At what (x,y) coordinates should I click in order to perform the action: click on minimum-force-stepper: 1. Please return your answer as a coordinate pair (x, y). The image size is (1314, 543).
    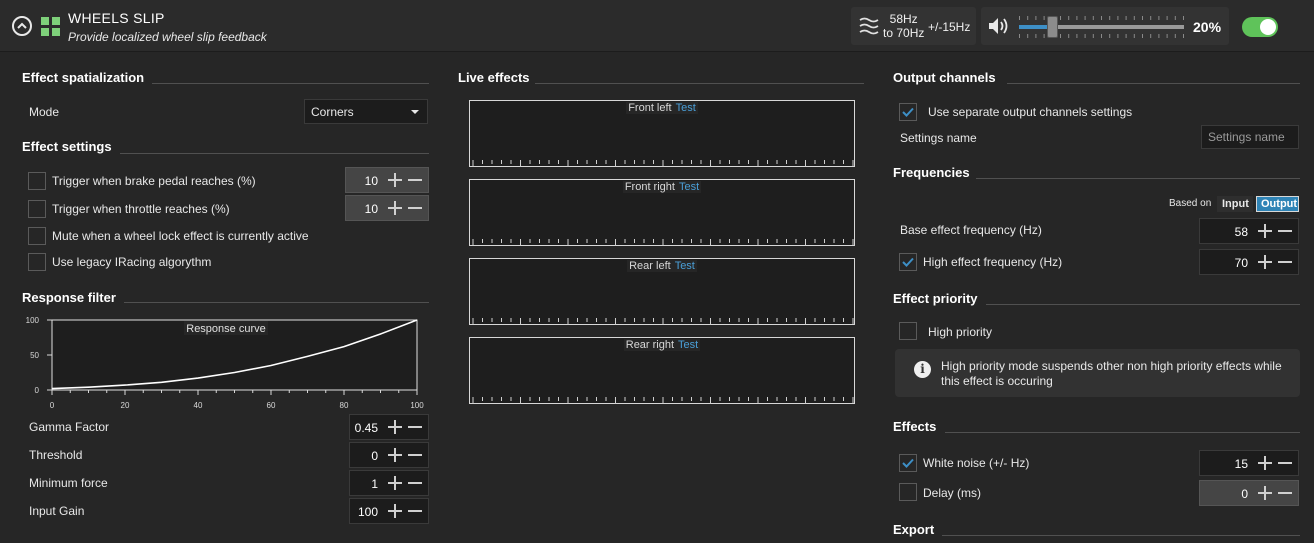
    Looking at the image, I should click on (389, 483).